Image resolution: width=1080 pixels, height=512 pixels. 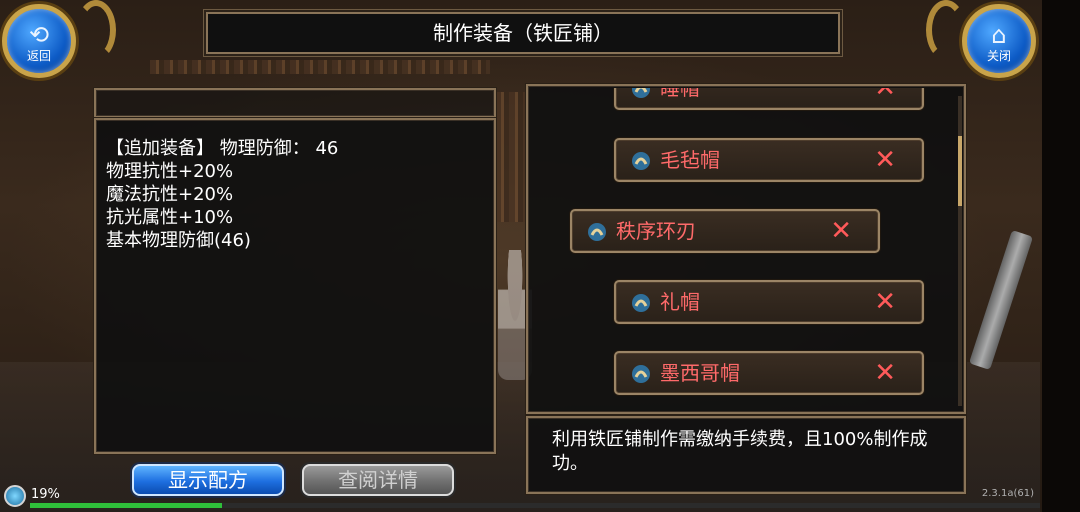 I want to click on status-percent: 19%, so click(x=45, y=494).